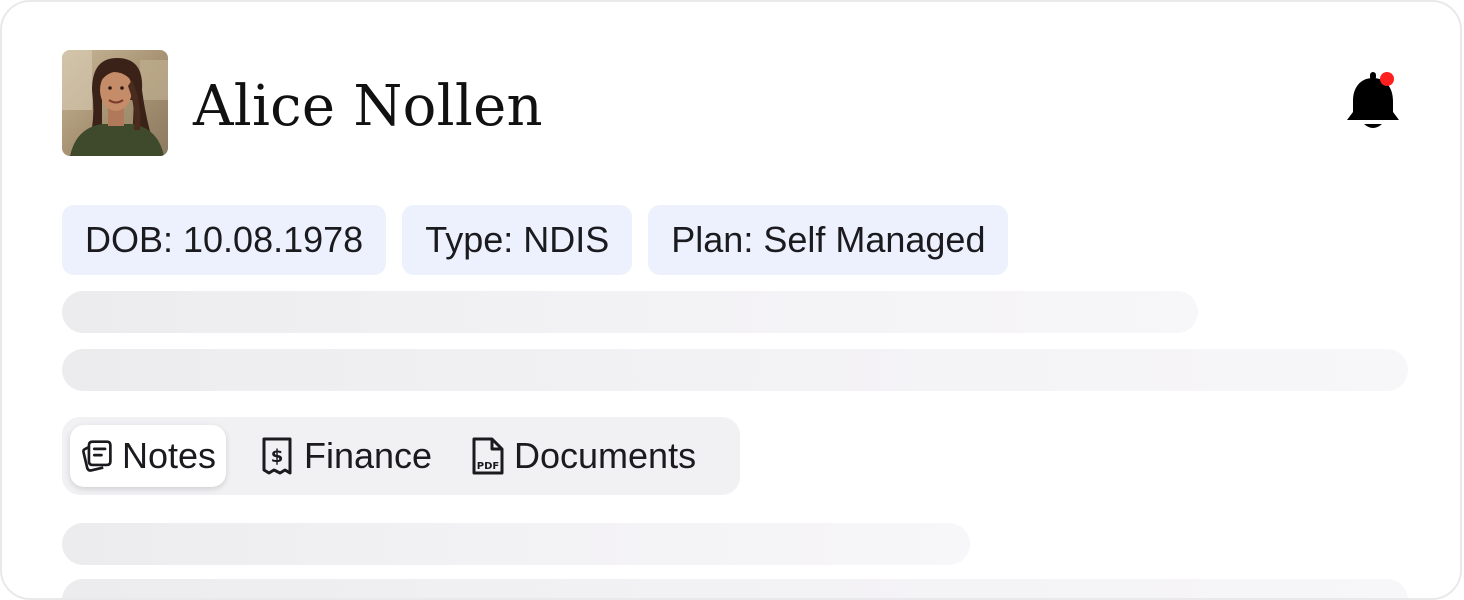 The image size is (1464, 600). I want to click on avatar, so click(115, 103).